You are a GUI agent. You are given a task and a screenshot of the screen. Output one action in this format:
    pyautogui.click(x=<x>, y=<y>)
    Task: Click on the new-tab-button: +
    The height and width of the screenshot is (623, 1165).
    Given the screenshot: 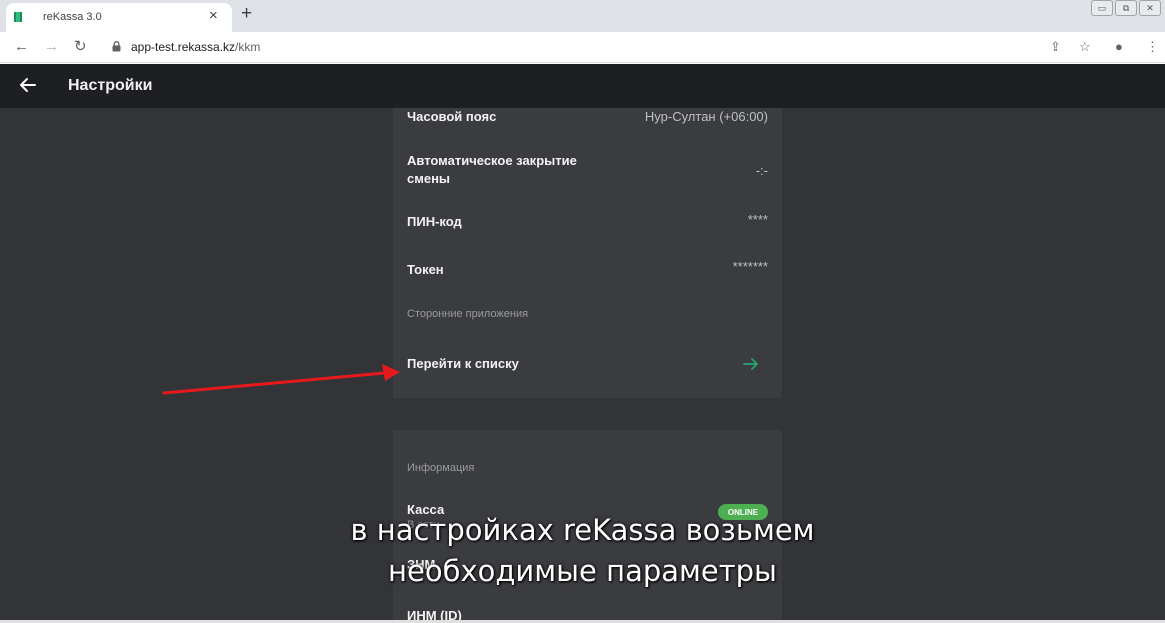 What is the action you would take?
    pyautogui.click(x=246, y=14)
    